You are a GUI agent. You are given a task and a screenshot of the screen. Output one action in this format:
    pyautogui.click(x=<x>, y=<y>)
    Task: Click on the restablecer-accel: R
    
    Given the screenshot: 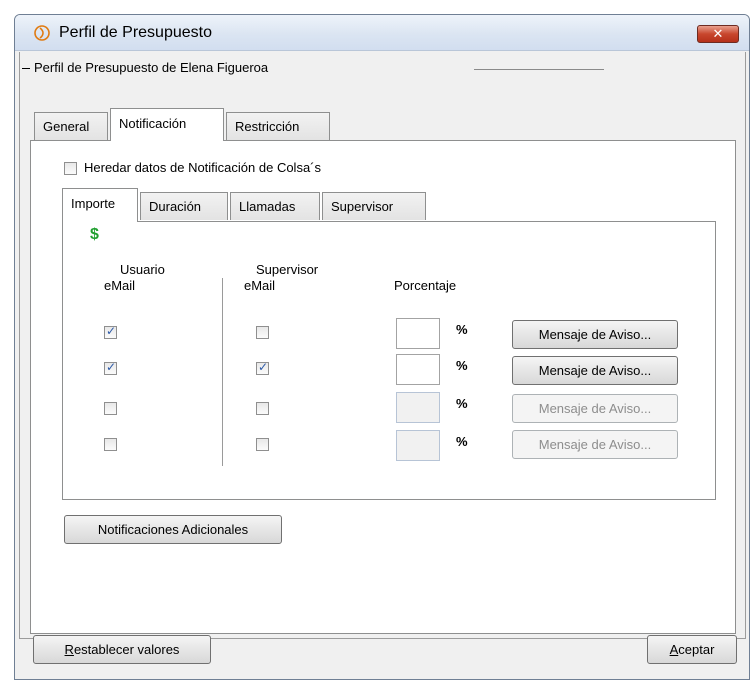 What is the action you would take?
    pyautogui.click(x=69, y=649)
    